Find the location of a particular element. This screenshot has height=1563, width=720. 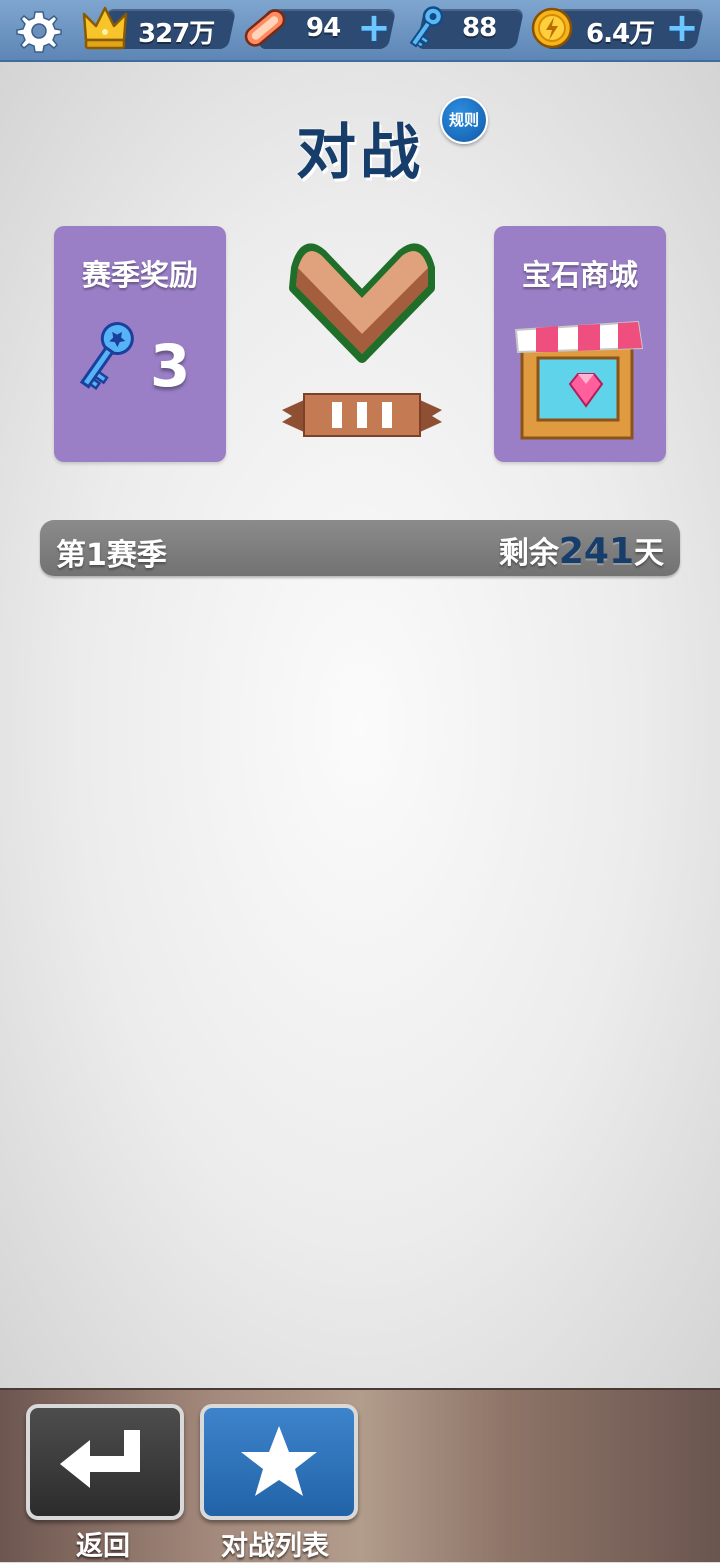

season-reward-card: 赛季奖励 3 is located at coordinates (140, 344).